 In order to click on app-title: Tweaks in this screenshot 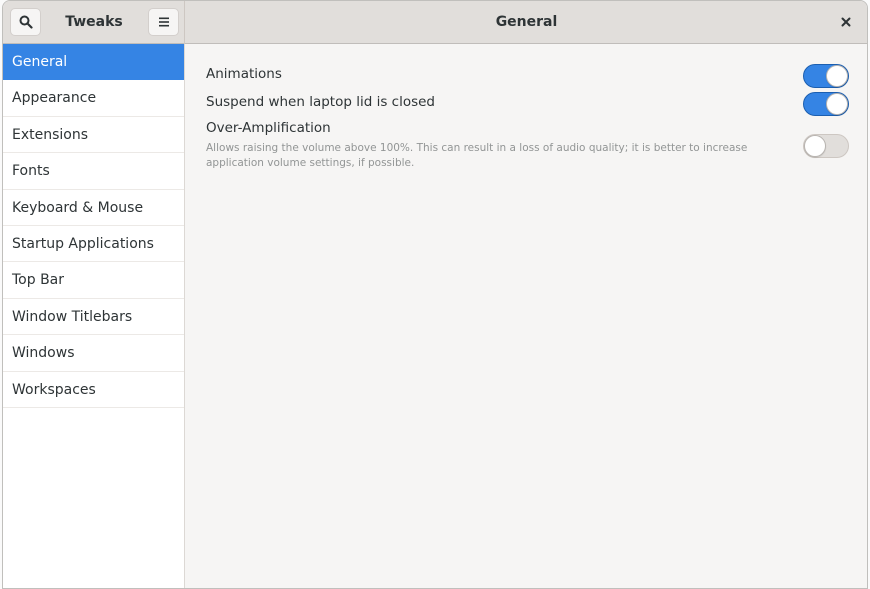, I will do `click(94, 22)`.